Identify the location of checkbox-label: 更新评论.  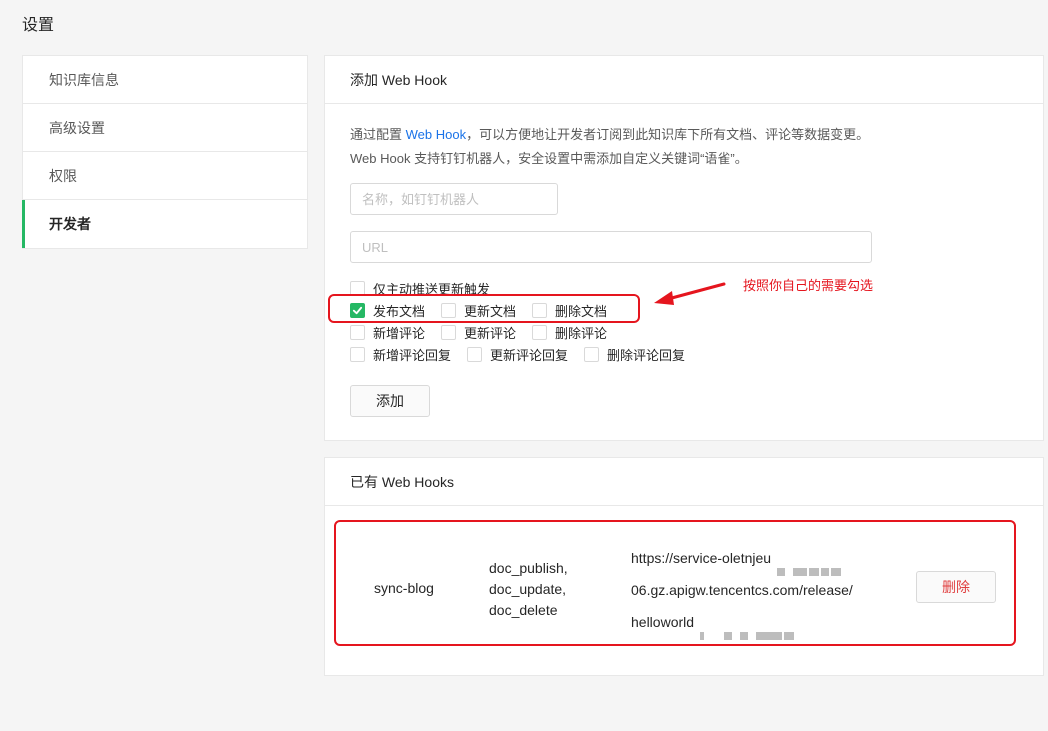
(490, 333).